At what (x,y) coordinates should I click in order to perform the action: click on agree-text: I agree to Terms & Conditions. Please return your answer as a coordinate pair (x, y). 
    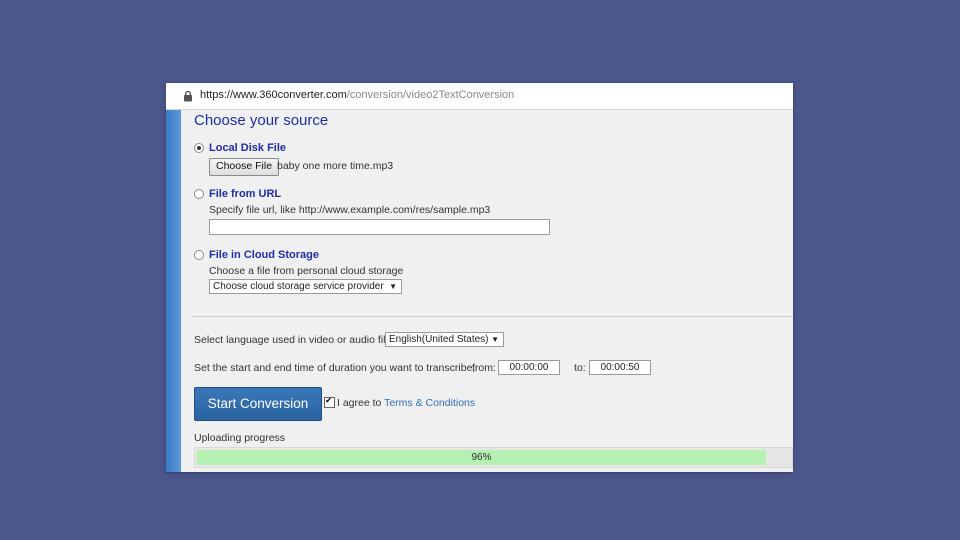
    Looking at the image, I should click on (406, 403).